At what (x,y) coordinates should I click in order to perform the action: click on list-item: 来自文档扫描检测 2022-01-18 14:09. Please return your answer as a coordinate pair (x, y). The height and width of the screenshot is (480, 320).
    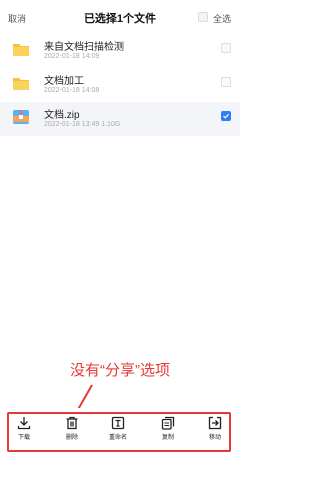
    Looking at the image, I should click on (120, 51).